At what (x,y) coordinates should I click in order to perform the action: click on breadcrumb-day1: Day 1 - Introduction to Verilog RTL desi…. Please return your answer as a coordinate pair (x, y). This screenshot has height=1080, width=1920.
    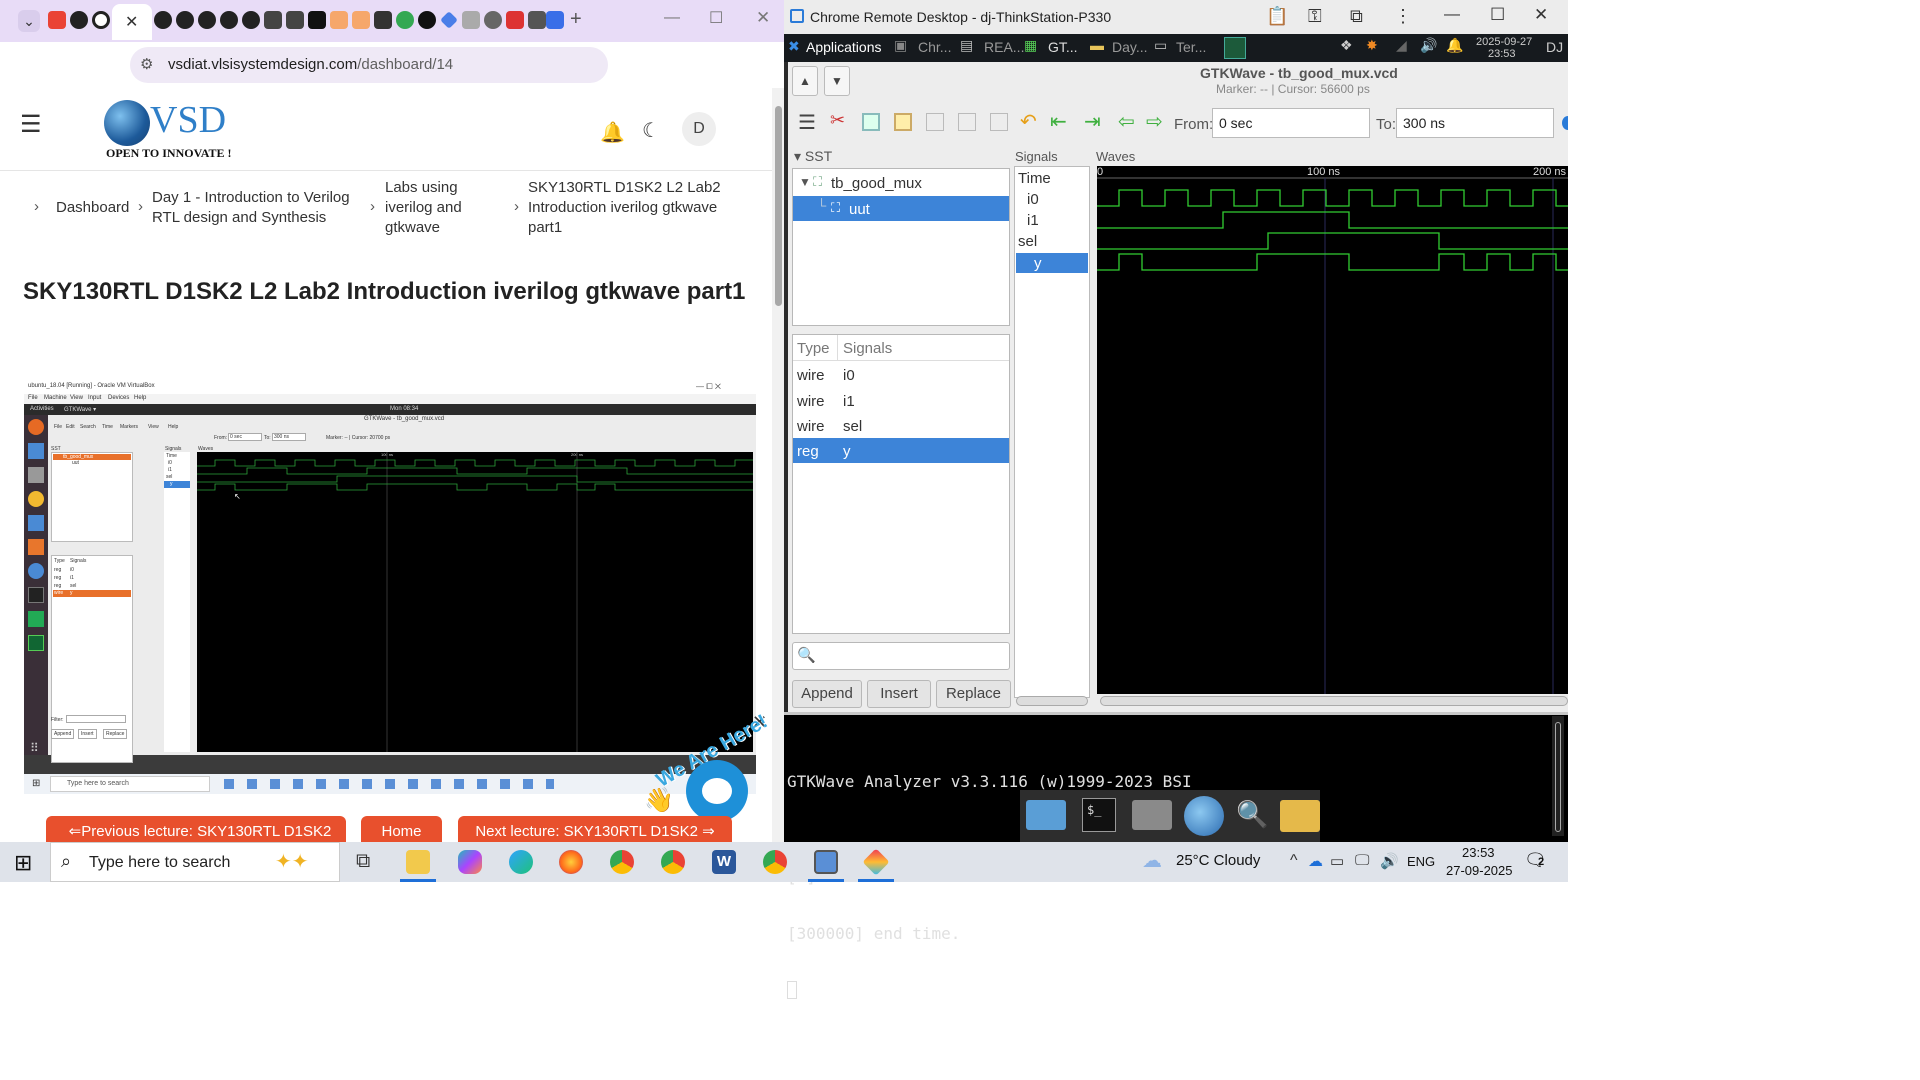
    Looking at the image, I should click on (257, 208).